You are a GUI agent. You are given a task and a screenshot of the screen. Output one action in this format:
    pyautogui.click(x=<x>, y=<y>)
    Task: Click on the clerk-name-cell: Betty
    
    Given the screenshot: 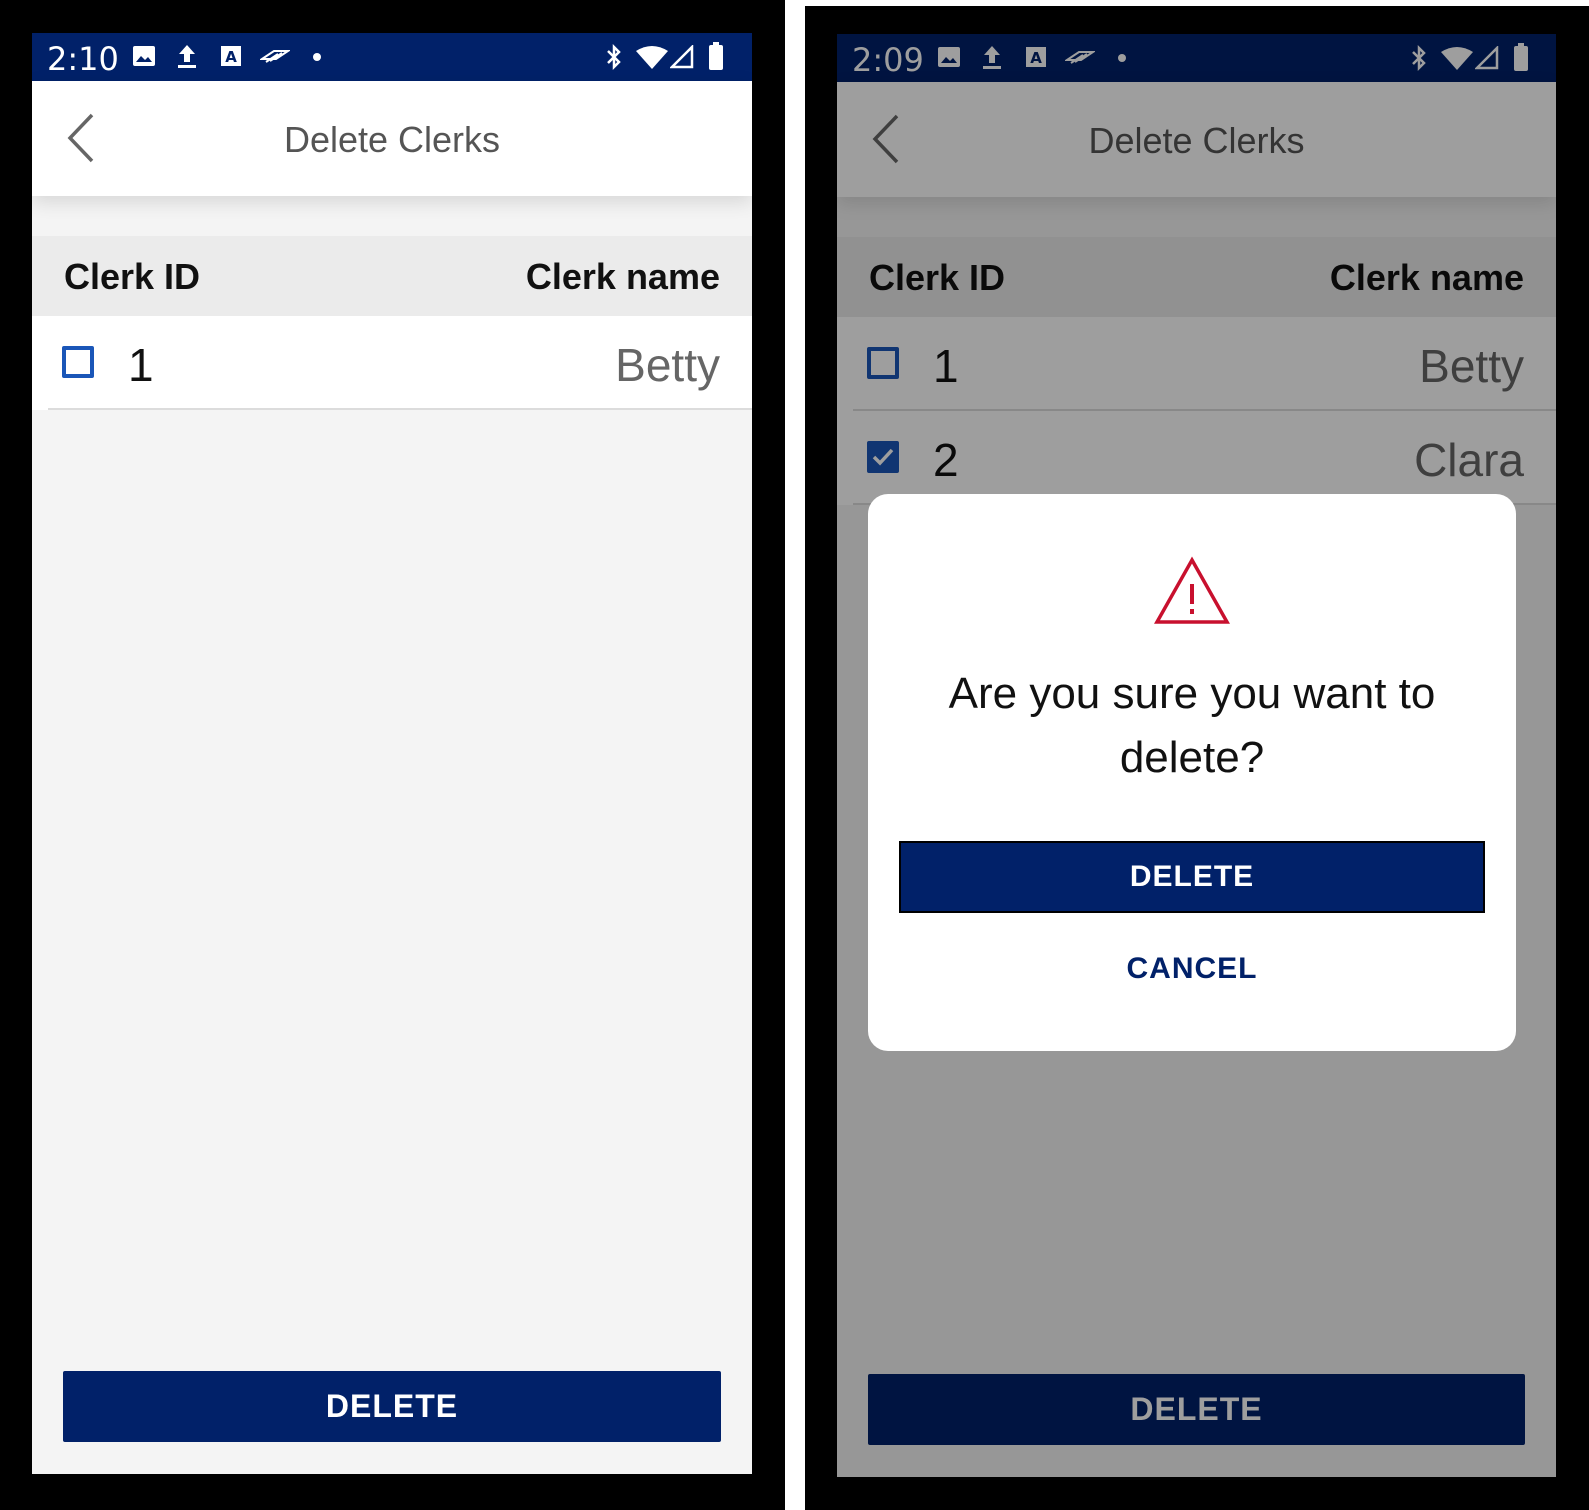 What is the action you would take?
    pyautogui.click(x=667, y=365)
    